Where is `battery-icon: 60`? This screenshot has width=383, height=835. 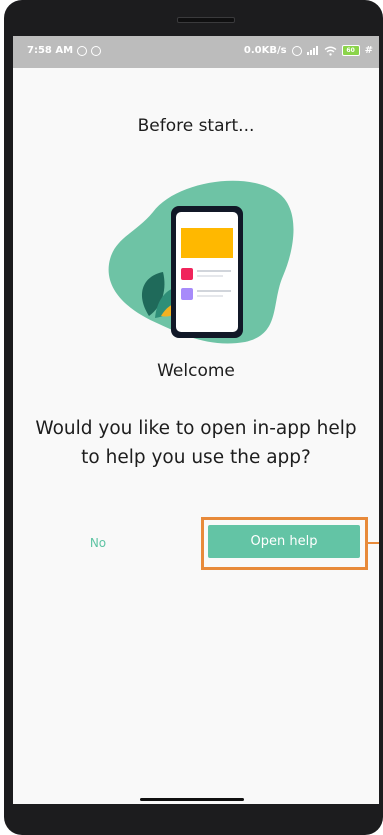
battery-icon: 60 is located at coordinates (350, 50).